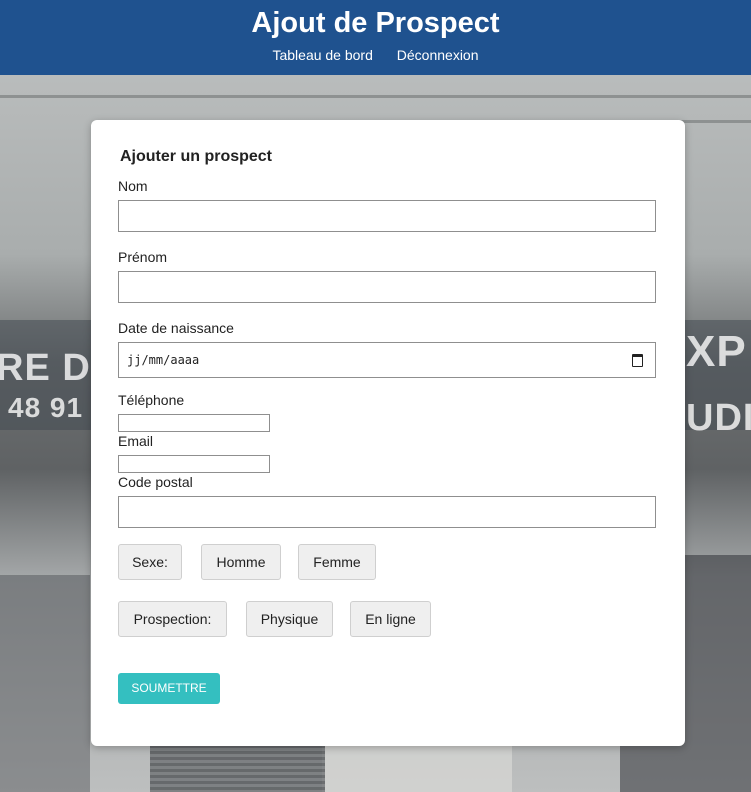 The width and height of the screenshot is (751, 792). I want to click on form-heading: Ajouter un prospect, so click(196, 156).